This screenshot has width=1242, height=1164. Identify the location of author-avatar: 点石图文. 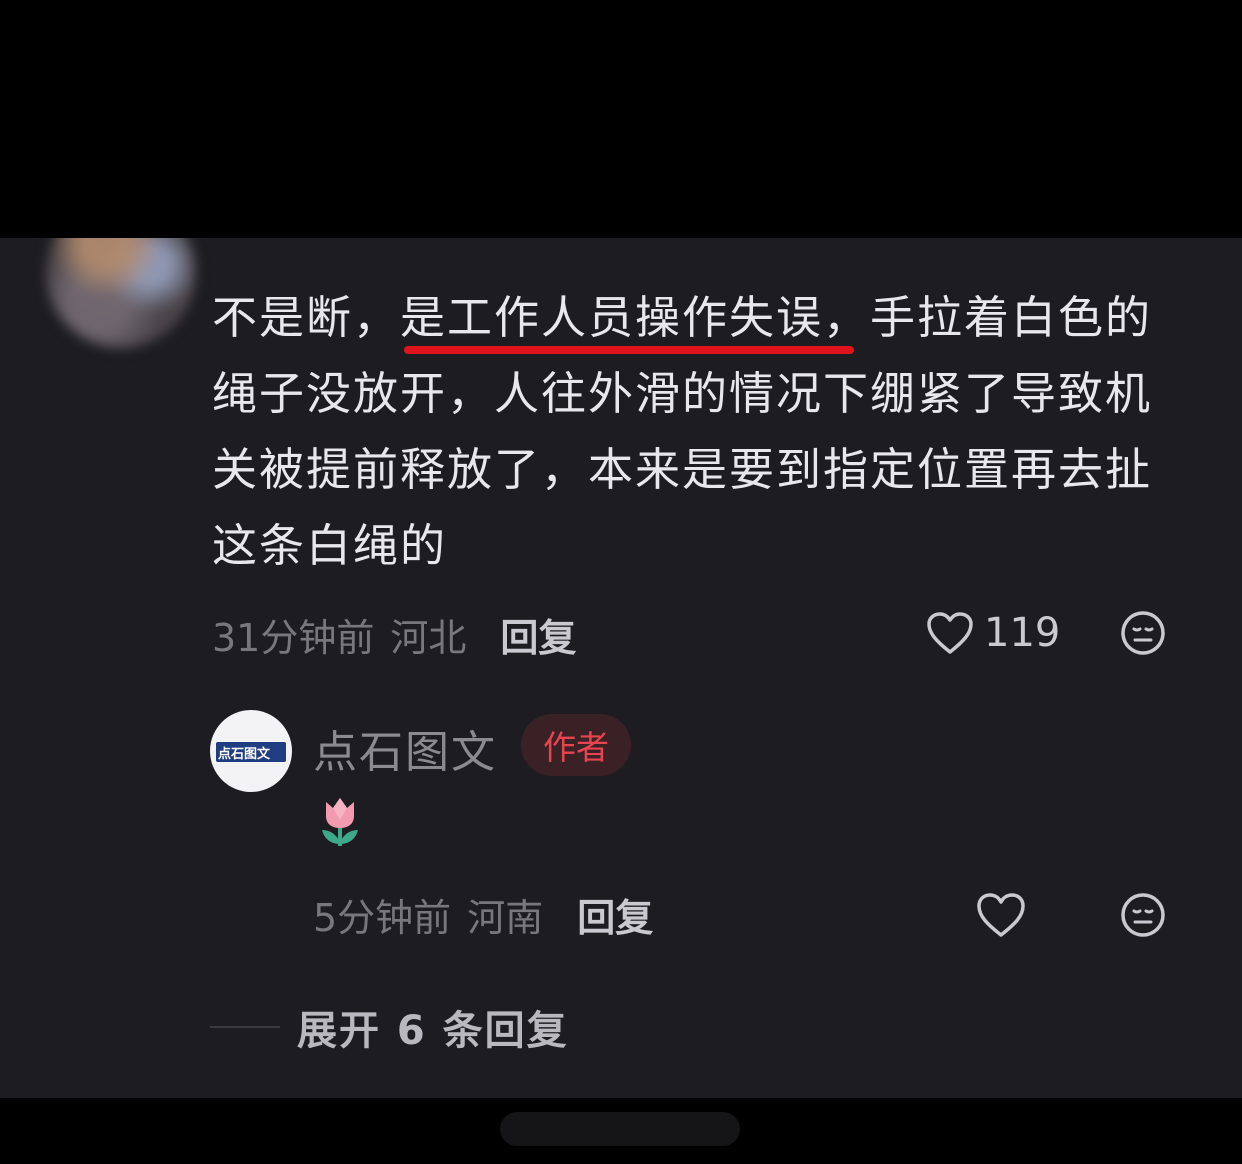
(251, 751).